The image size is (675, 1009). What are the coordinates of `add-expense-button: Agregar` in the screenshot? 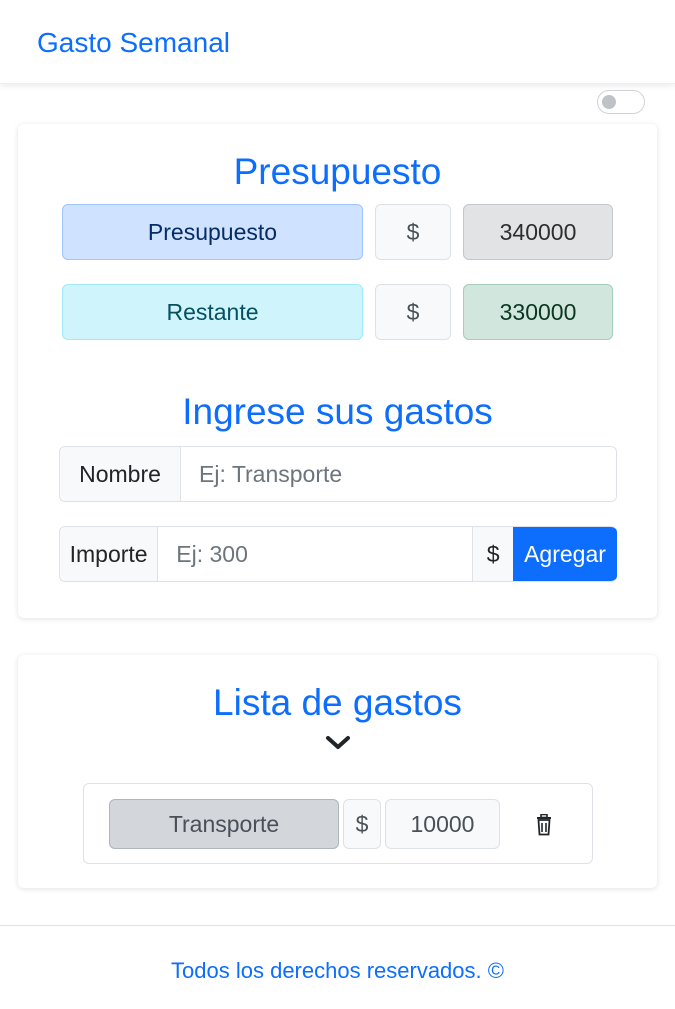 It's located at (565, 554).